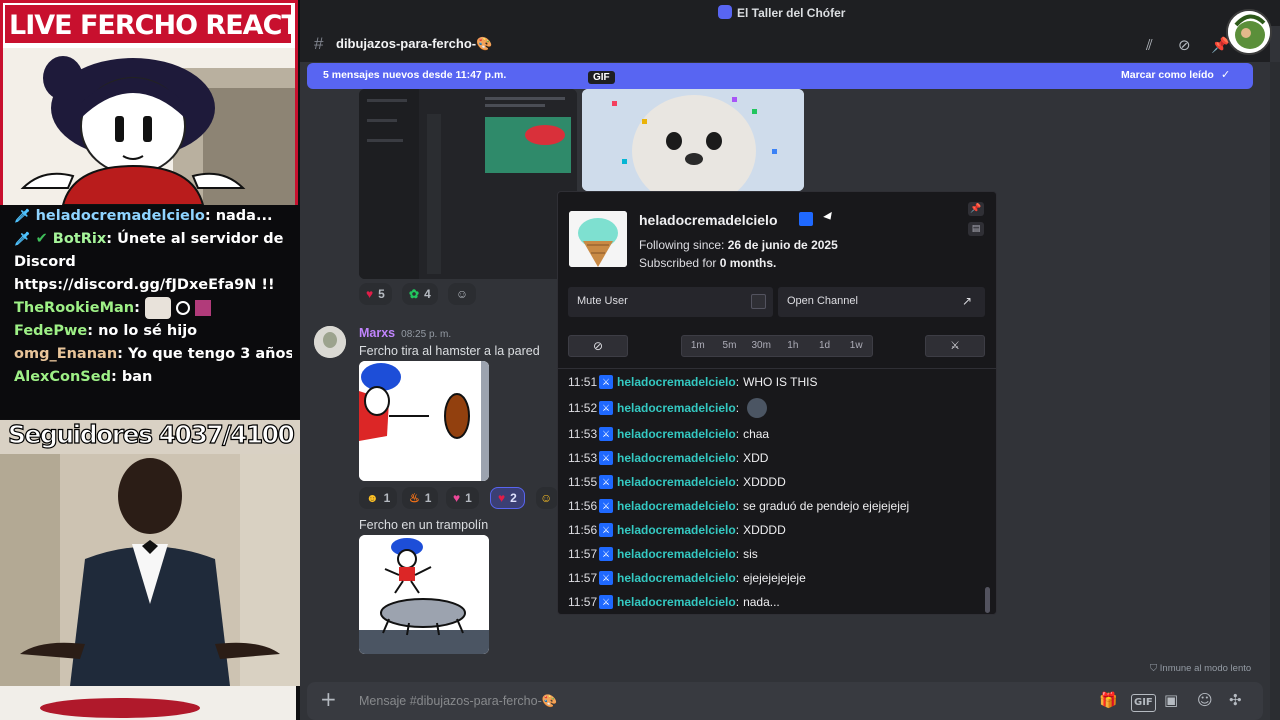 The image size is (1280, 720). What do you see at coordinates (372, 498) in the screenshot?
I see `tongue-face-icon: ☻` at bounding box center [372, 498].